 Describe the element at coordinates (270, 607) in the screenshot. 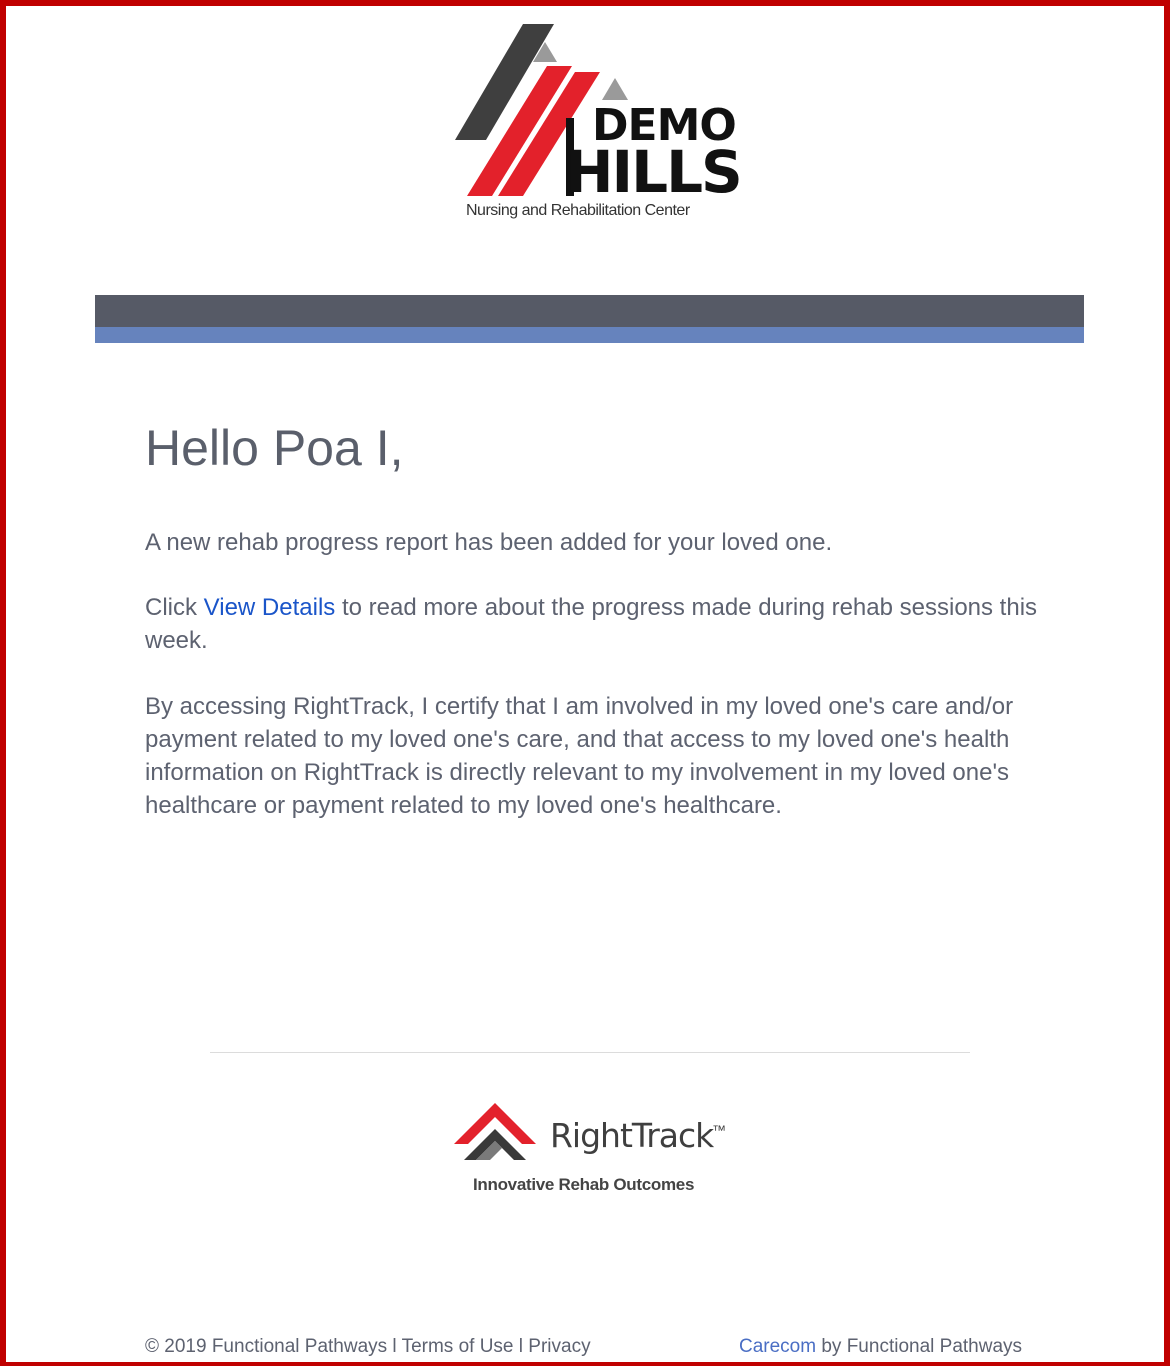

I see `view-details-link: View Details` at that location.